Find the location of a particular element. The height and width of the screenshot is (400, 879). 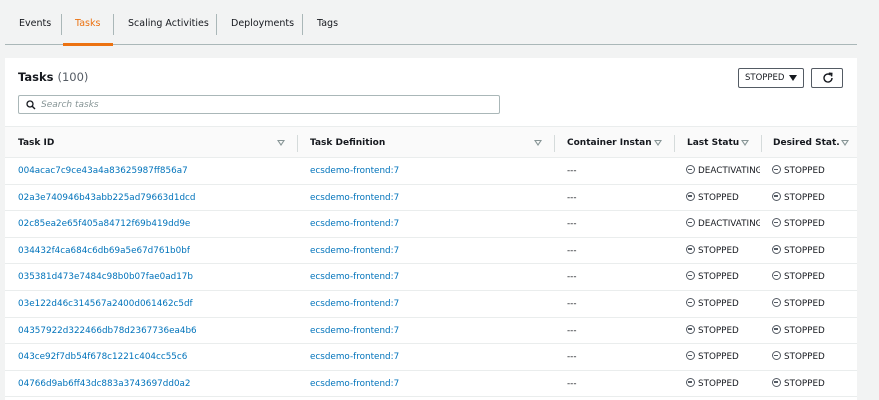

search-input is located at coordinates (266, 104).